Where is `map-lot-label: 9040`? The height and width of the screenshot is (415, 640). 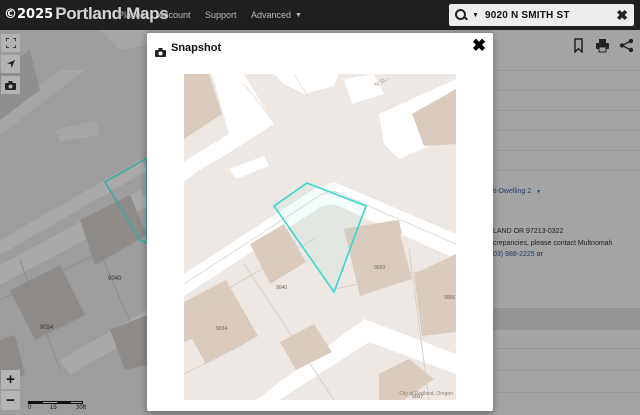
map-lot-label: 9040 is located at coordinates (115, 279).